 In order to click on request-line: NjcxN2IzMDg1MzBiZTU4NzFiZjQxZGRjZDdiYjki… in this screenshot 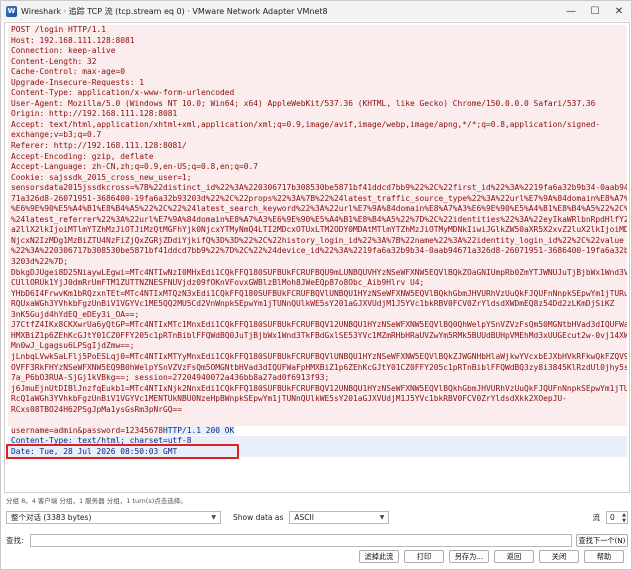, I will do `click(317, 241)`.